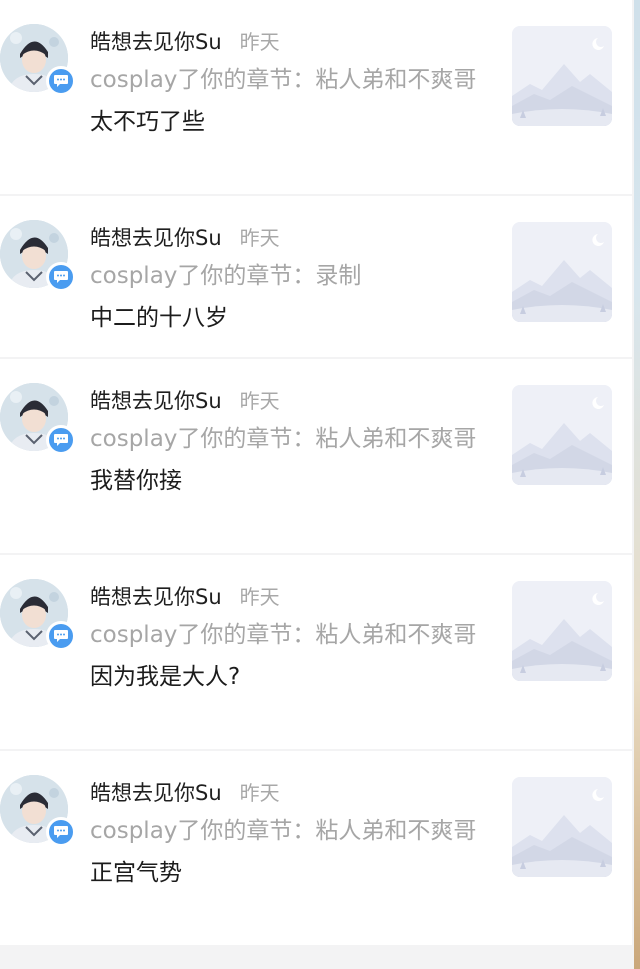  What do you see at coordinates (165, 677) in the screenshot?
I see `comment-text: 因为我是大人?` at bounding box center [165, 677].